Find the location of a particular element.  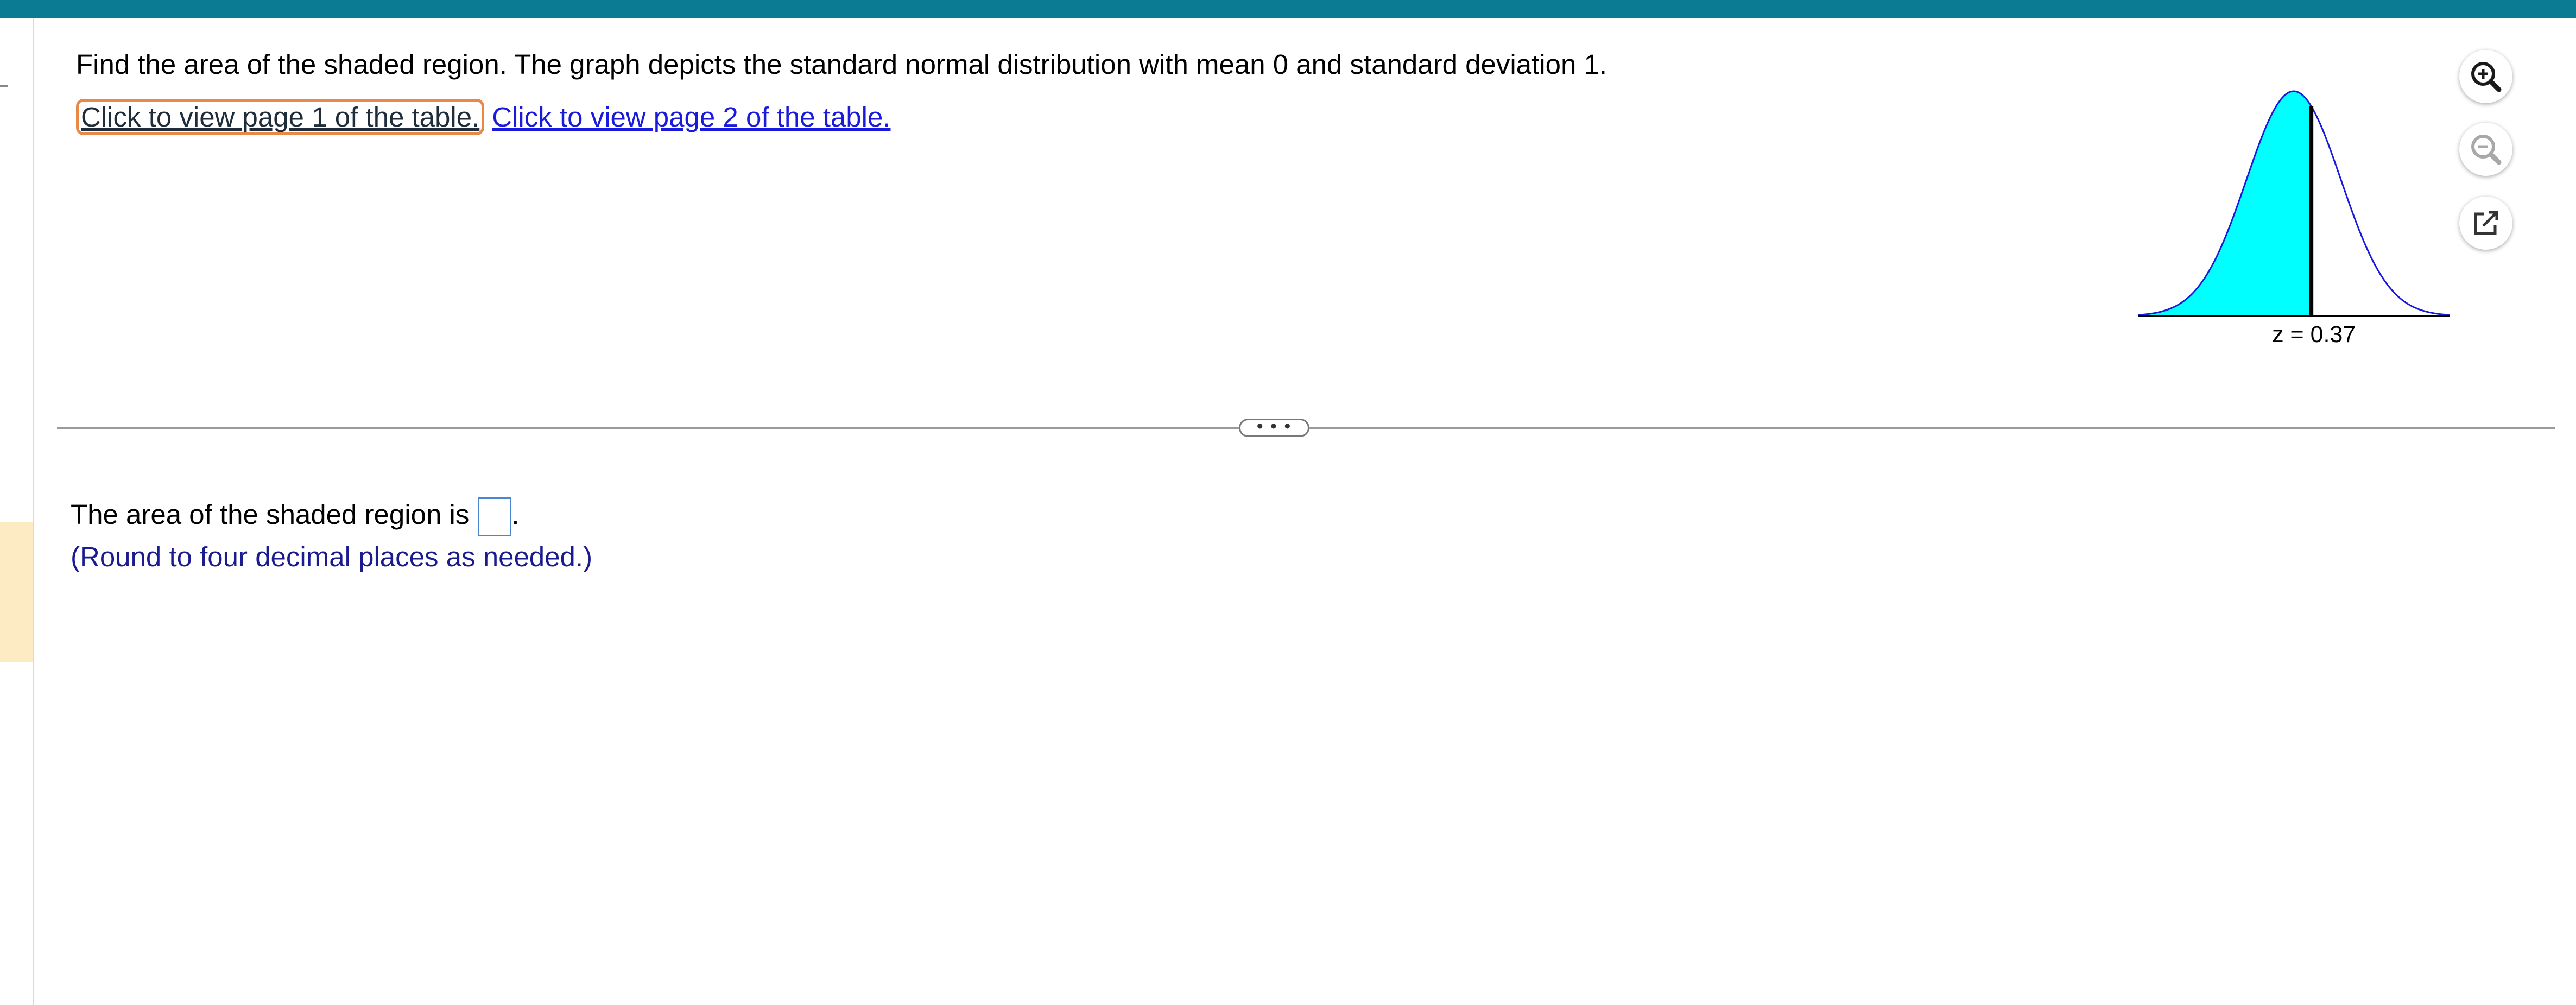

external-link-icon is located at coordinates (2486, 223).